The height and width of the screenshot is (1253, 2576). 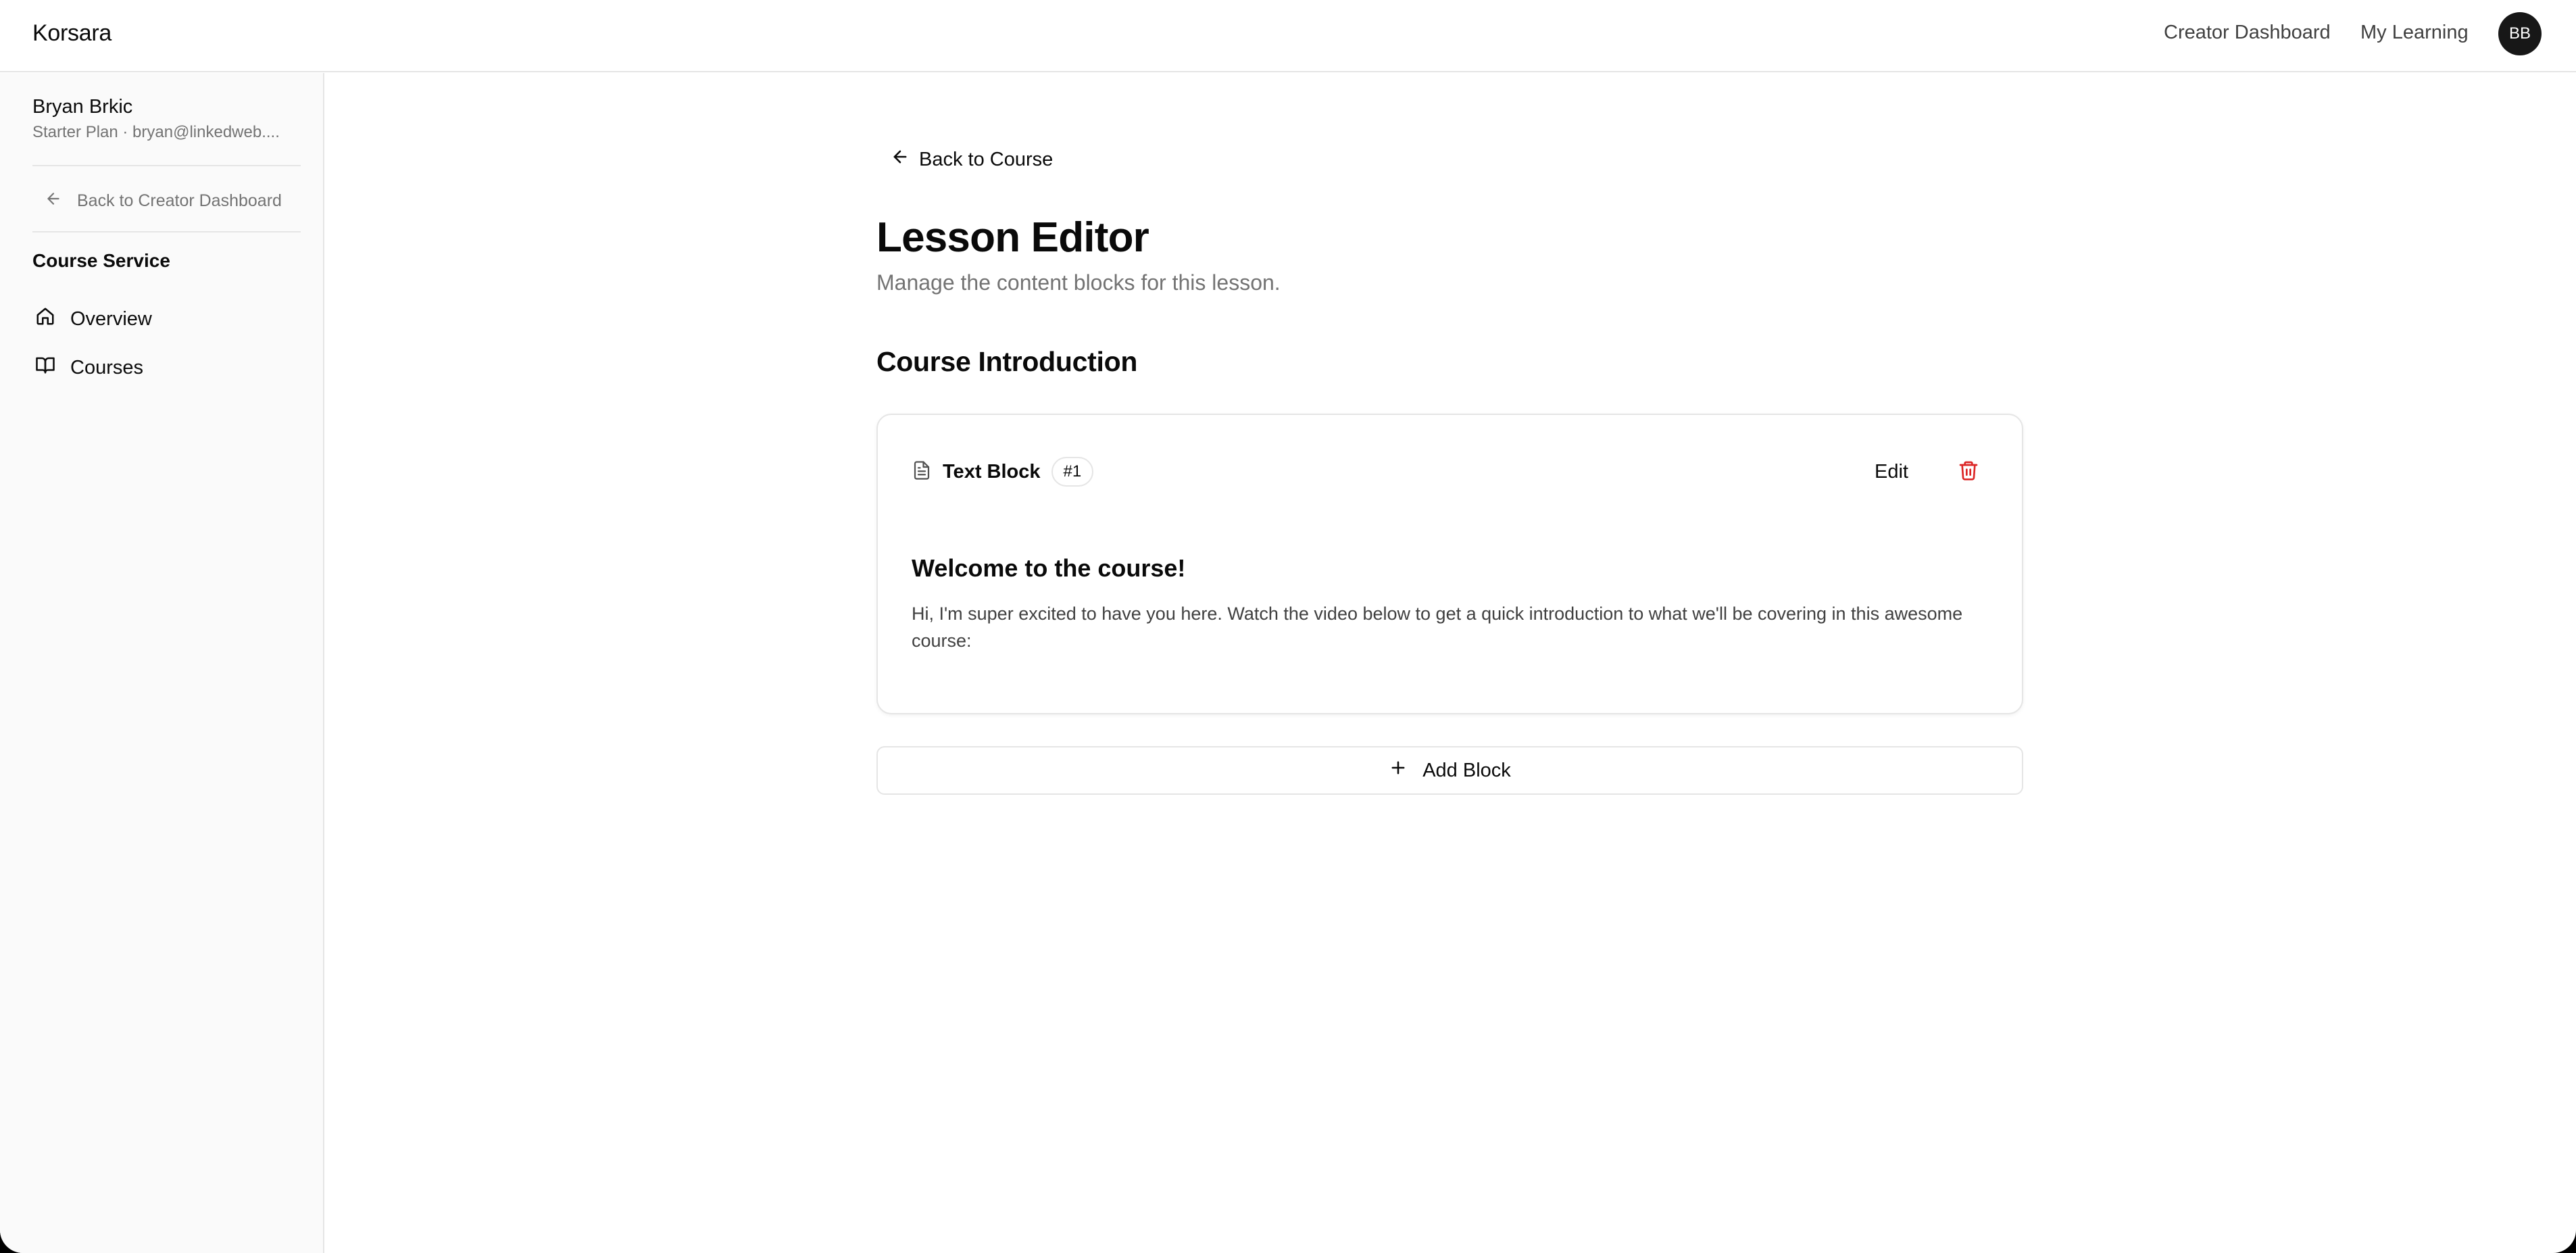 I want to click on sidebar-user-name: Bryan Brkic, so click(x=83, y=107).